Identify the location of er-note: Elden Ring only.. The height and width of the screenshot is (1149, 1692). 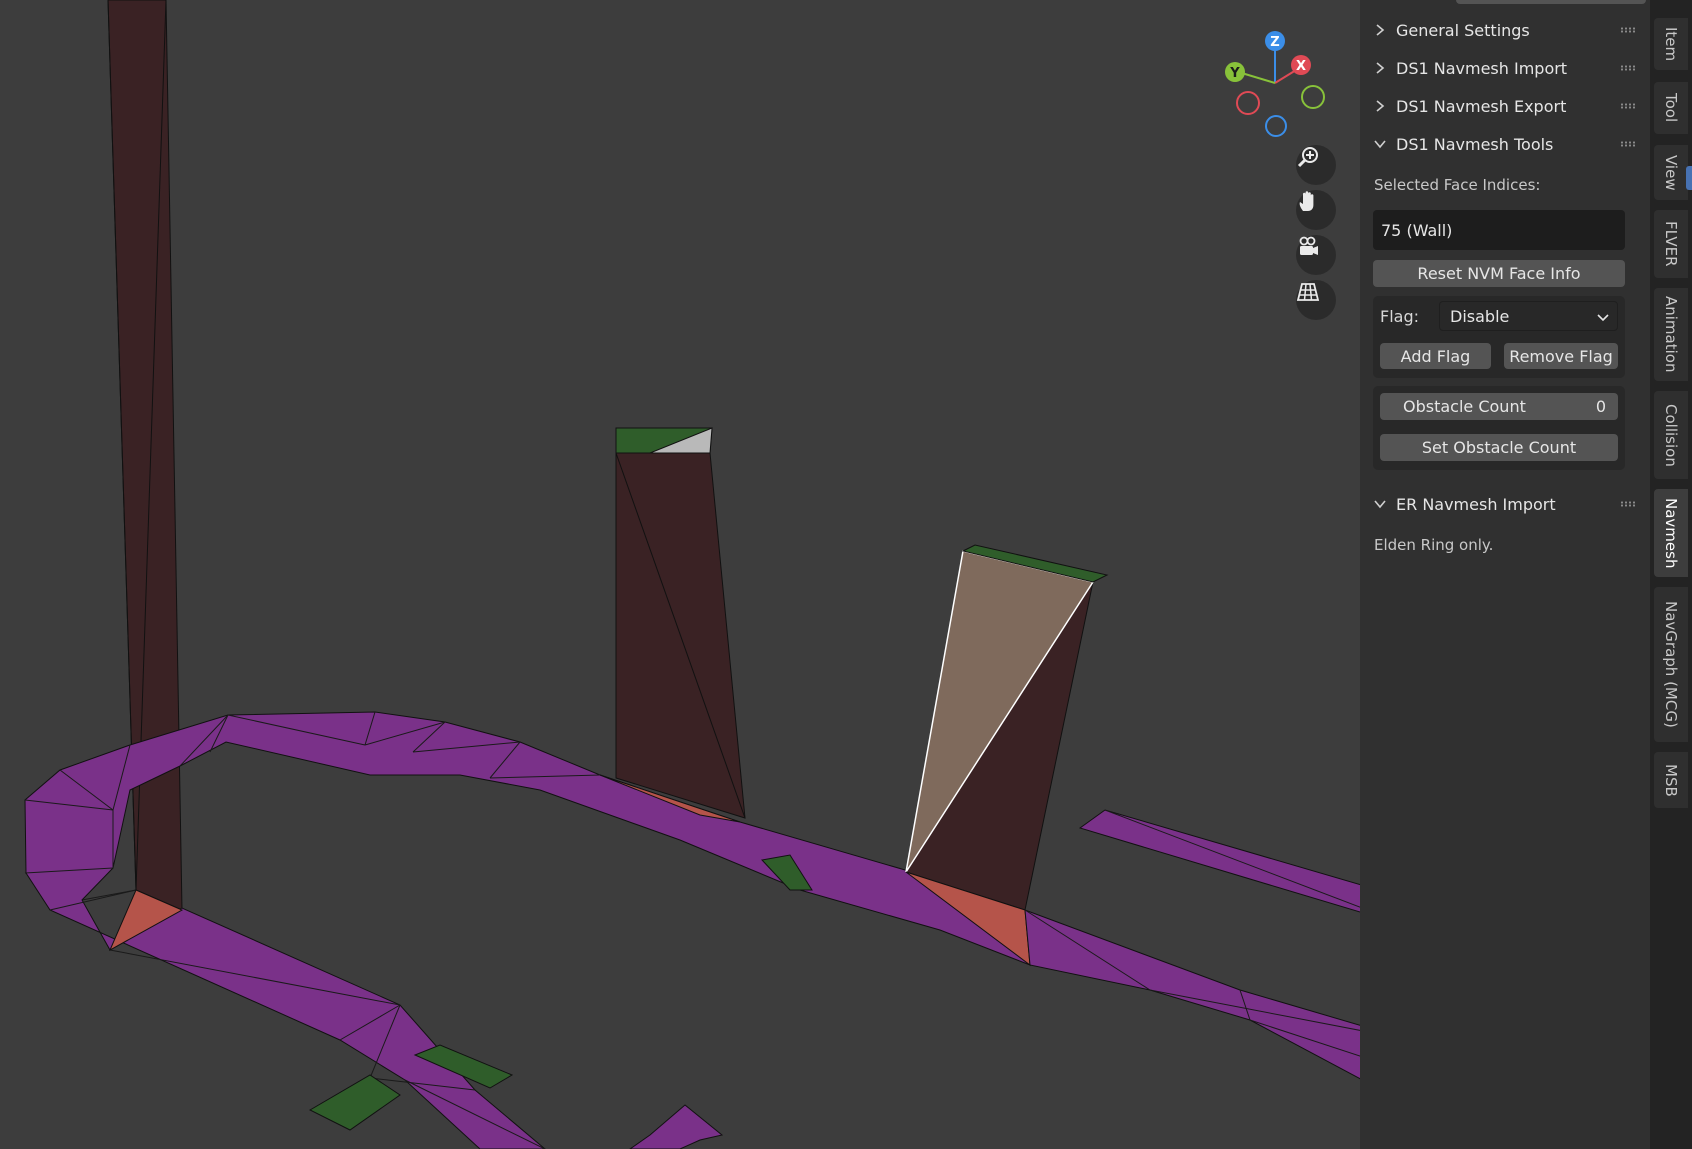
(1434, 545).